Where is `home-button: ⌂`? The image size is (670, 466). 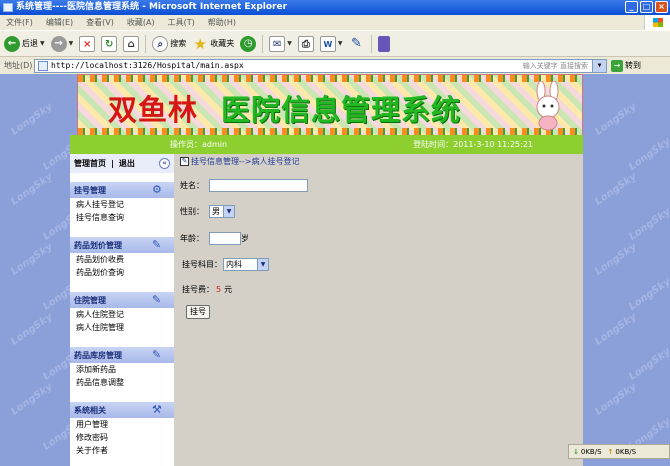
home-button: ⌂ is located at coordinates (131, 43).